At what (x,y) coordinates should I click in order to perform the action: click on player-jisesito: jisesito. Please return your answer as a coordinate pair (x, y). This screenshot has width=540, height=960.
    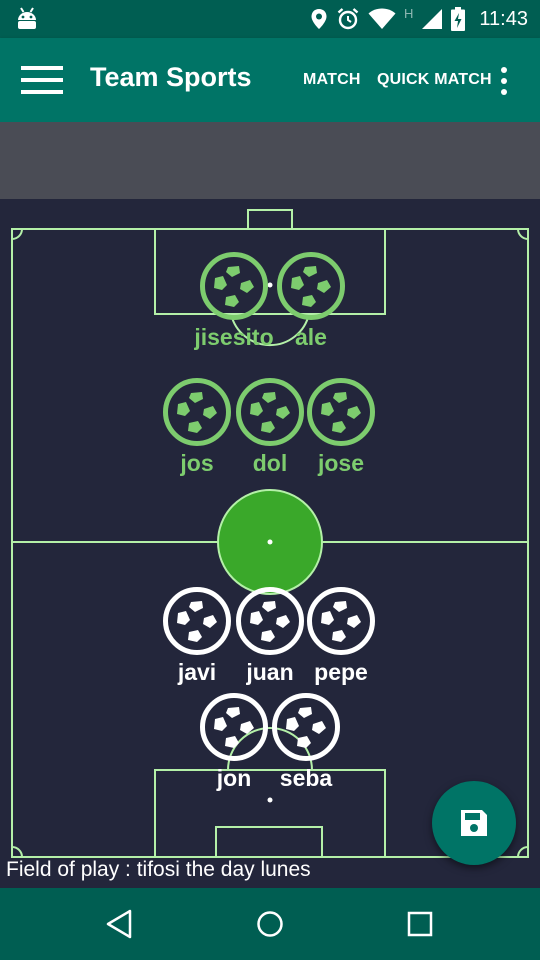
    Looking at the image, I should click on (234, 301).